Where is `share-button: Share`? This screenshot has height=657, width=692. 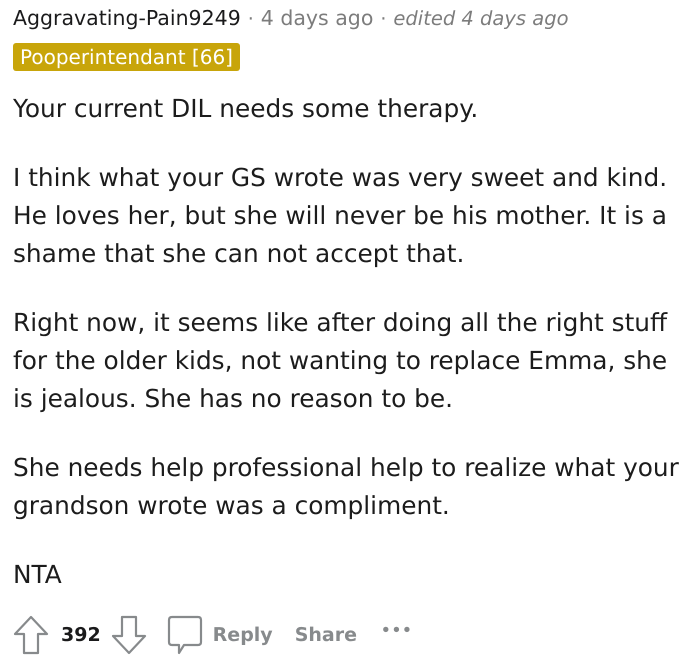
share-button: Share is located at coordinates (325, 635).